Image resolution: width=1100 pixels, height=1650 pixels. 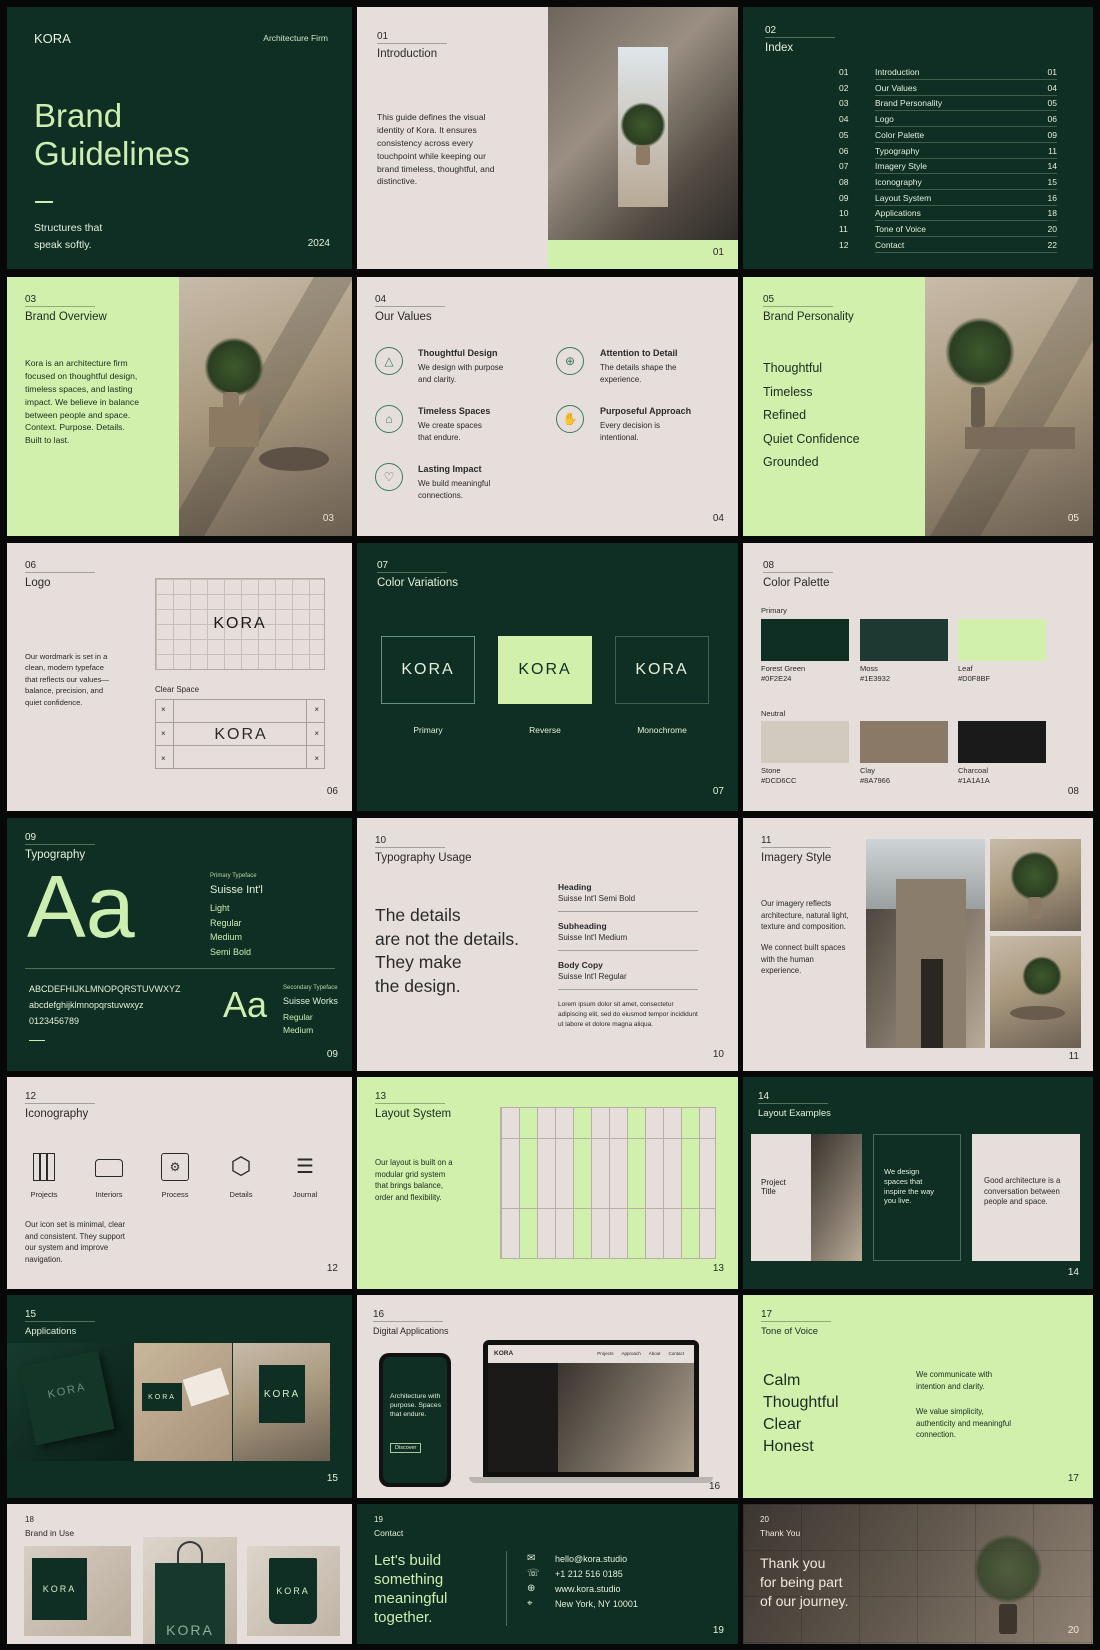 I want to click on cup-wordmark: KORA, so click(x=293, y=1591).